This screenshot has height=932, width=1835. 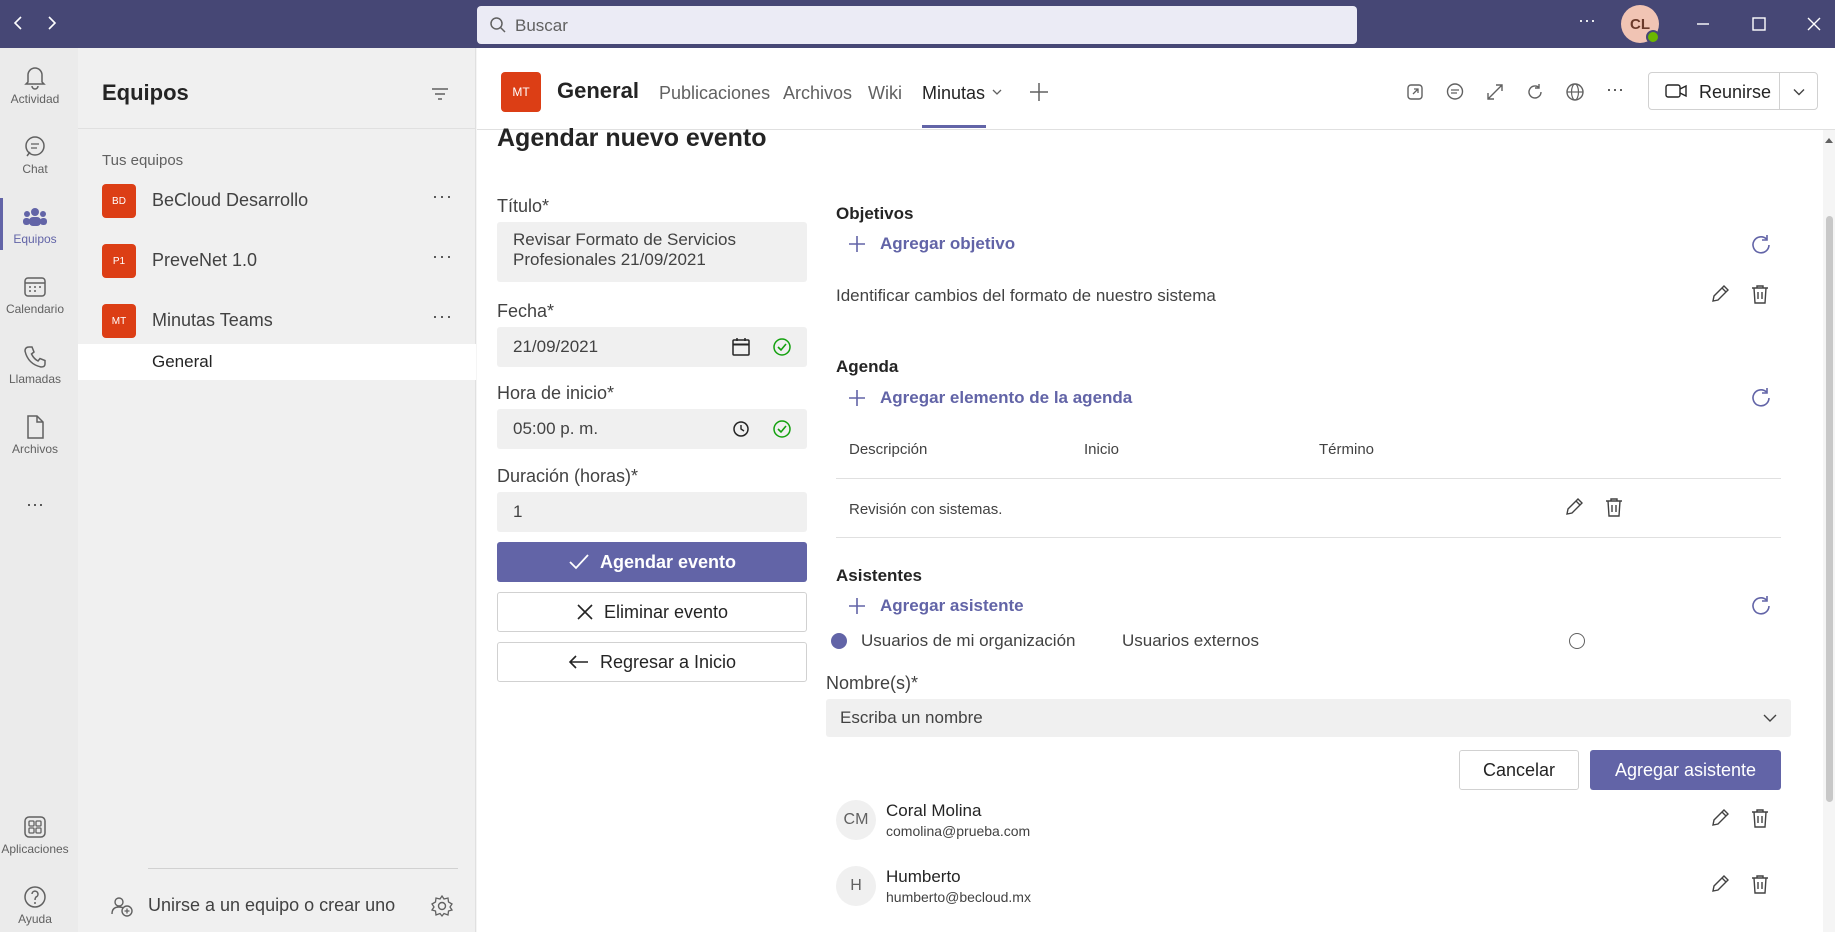 What do you see at coordinates (277, 362) in the screenshot?
I see `channel-item-general: General` at bounding box center [277, 362].